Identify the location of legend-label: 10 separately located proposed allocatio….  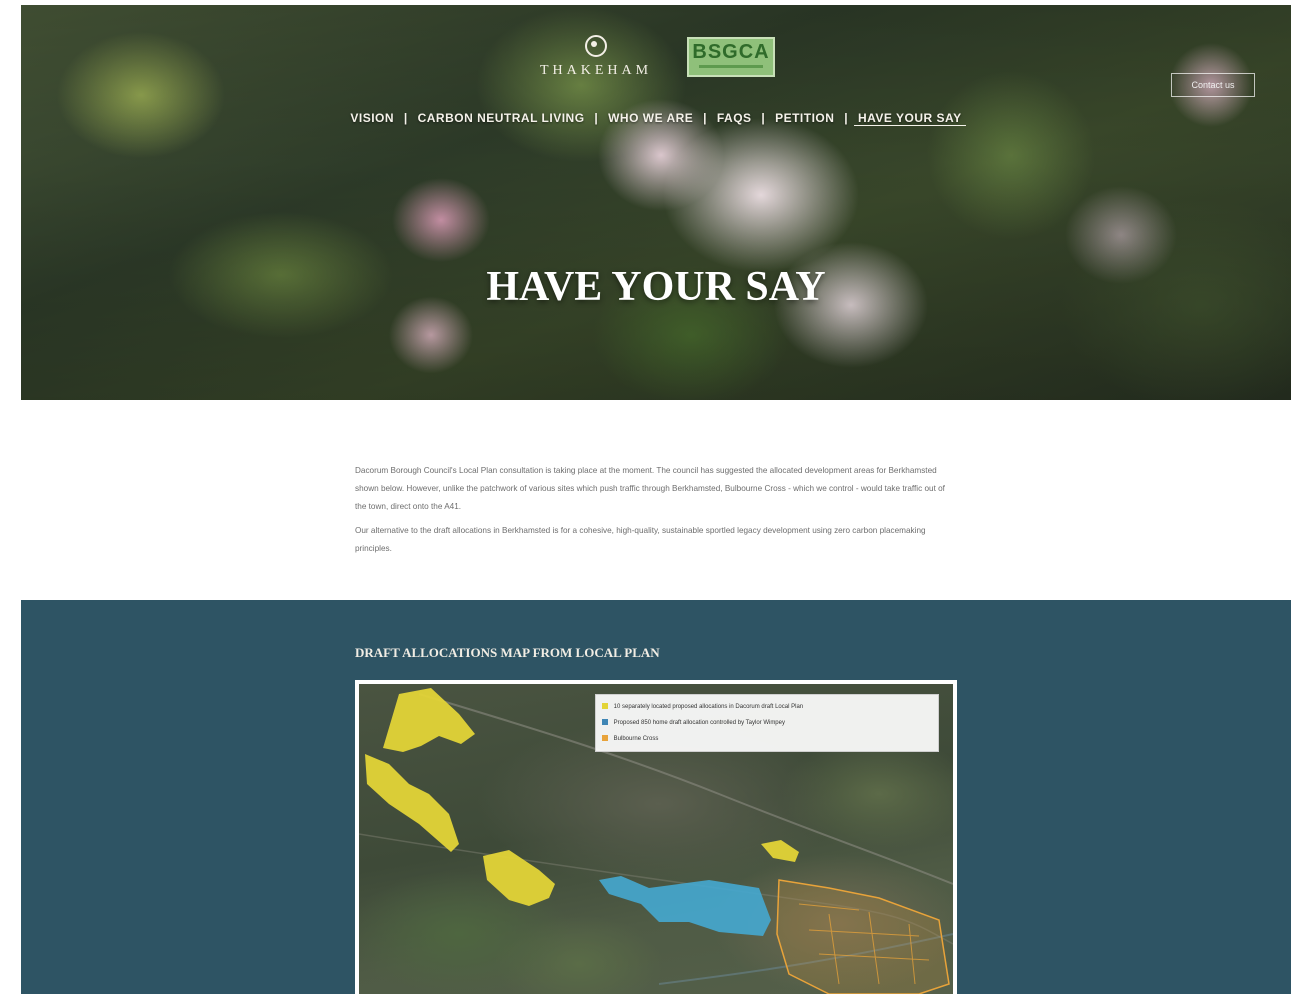
(708, 707).